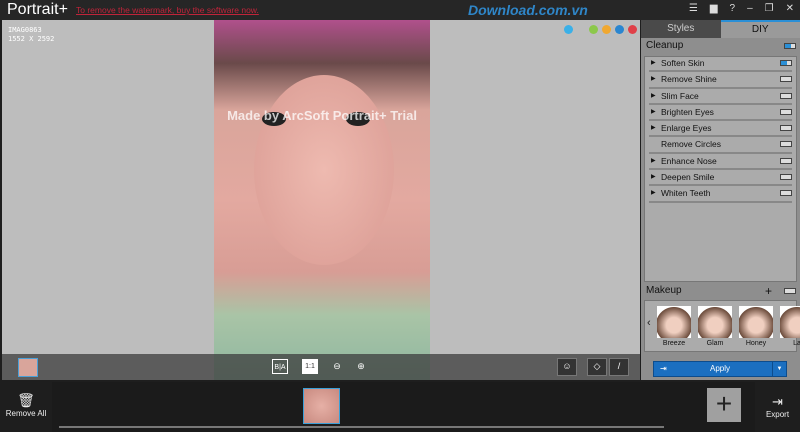  I want to click on makeup-toggle, so click(790, 291).